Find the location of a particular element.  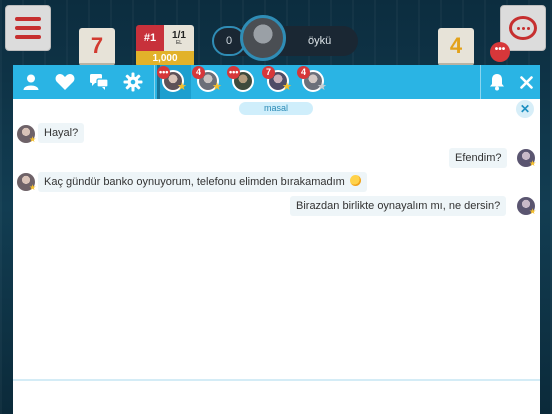

notifications-button is located at coordinates (497, 82).